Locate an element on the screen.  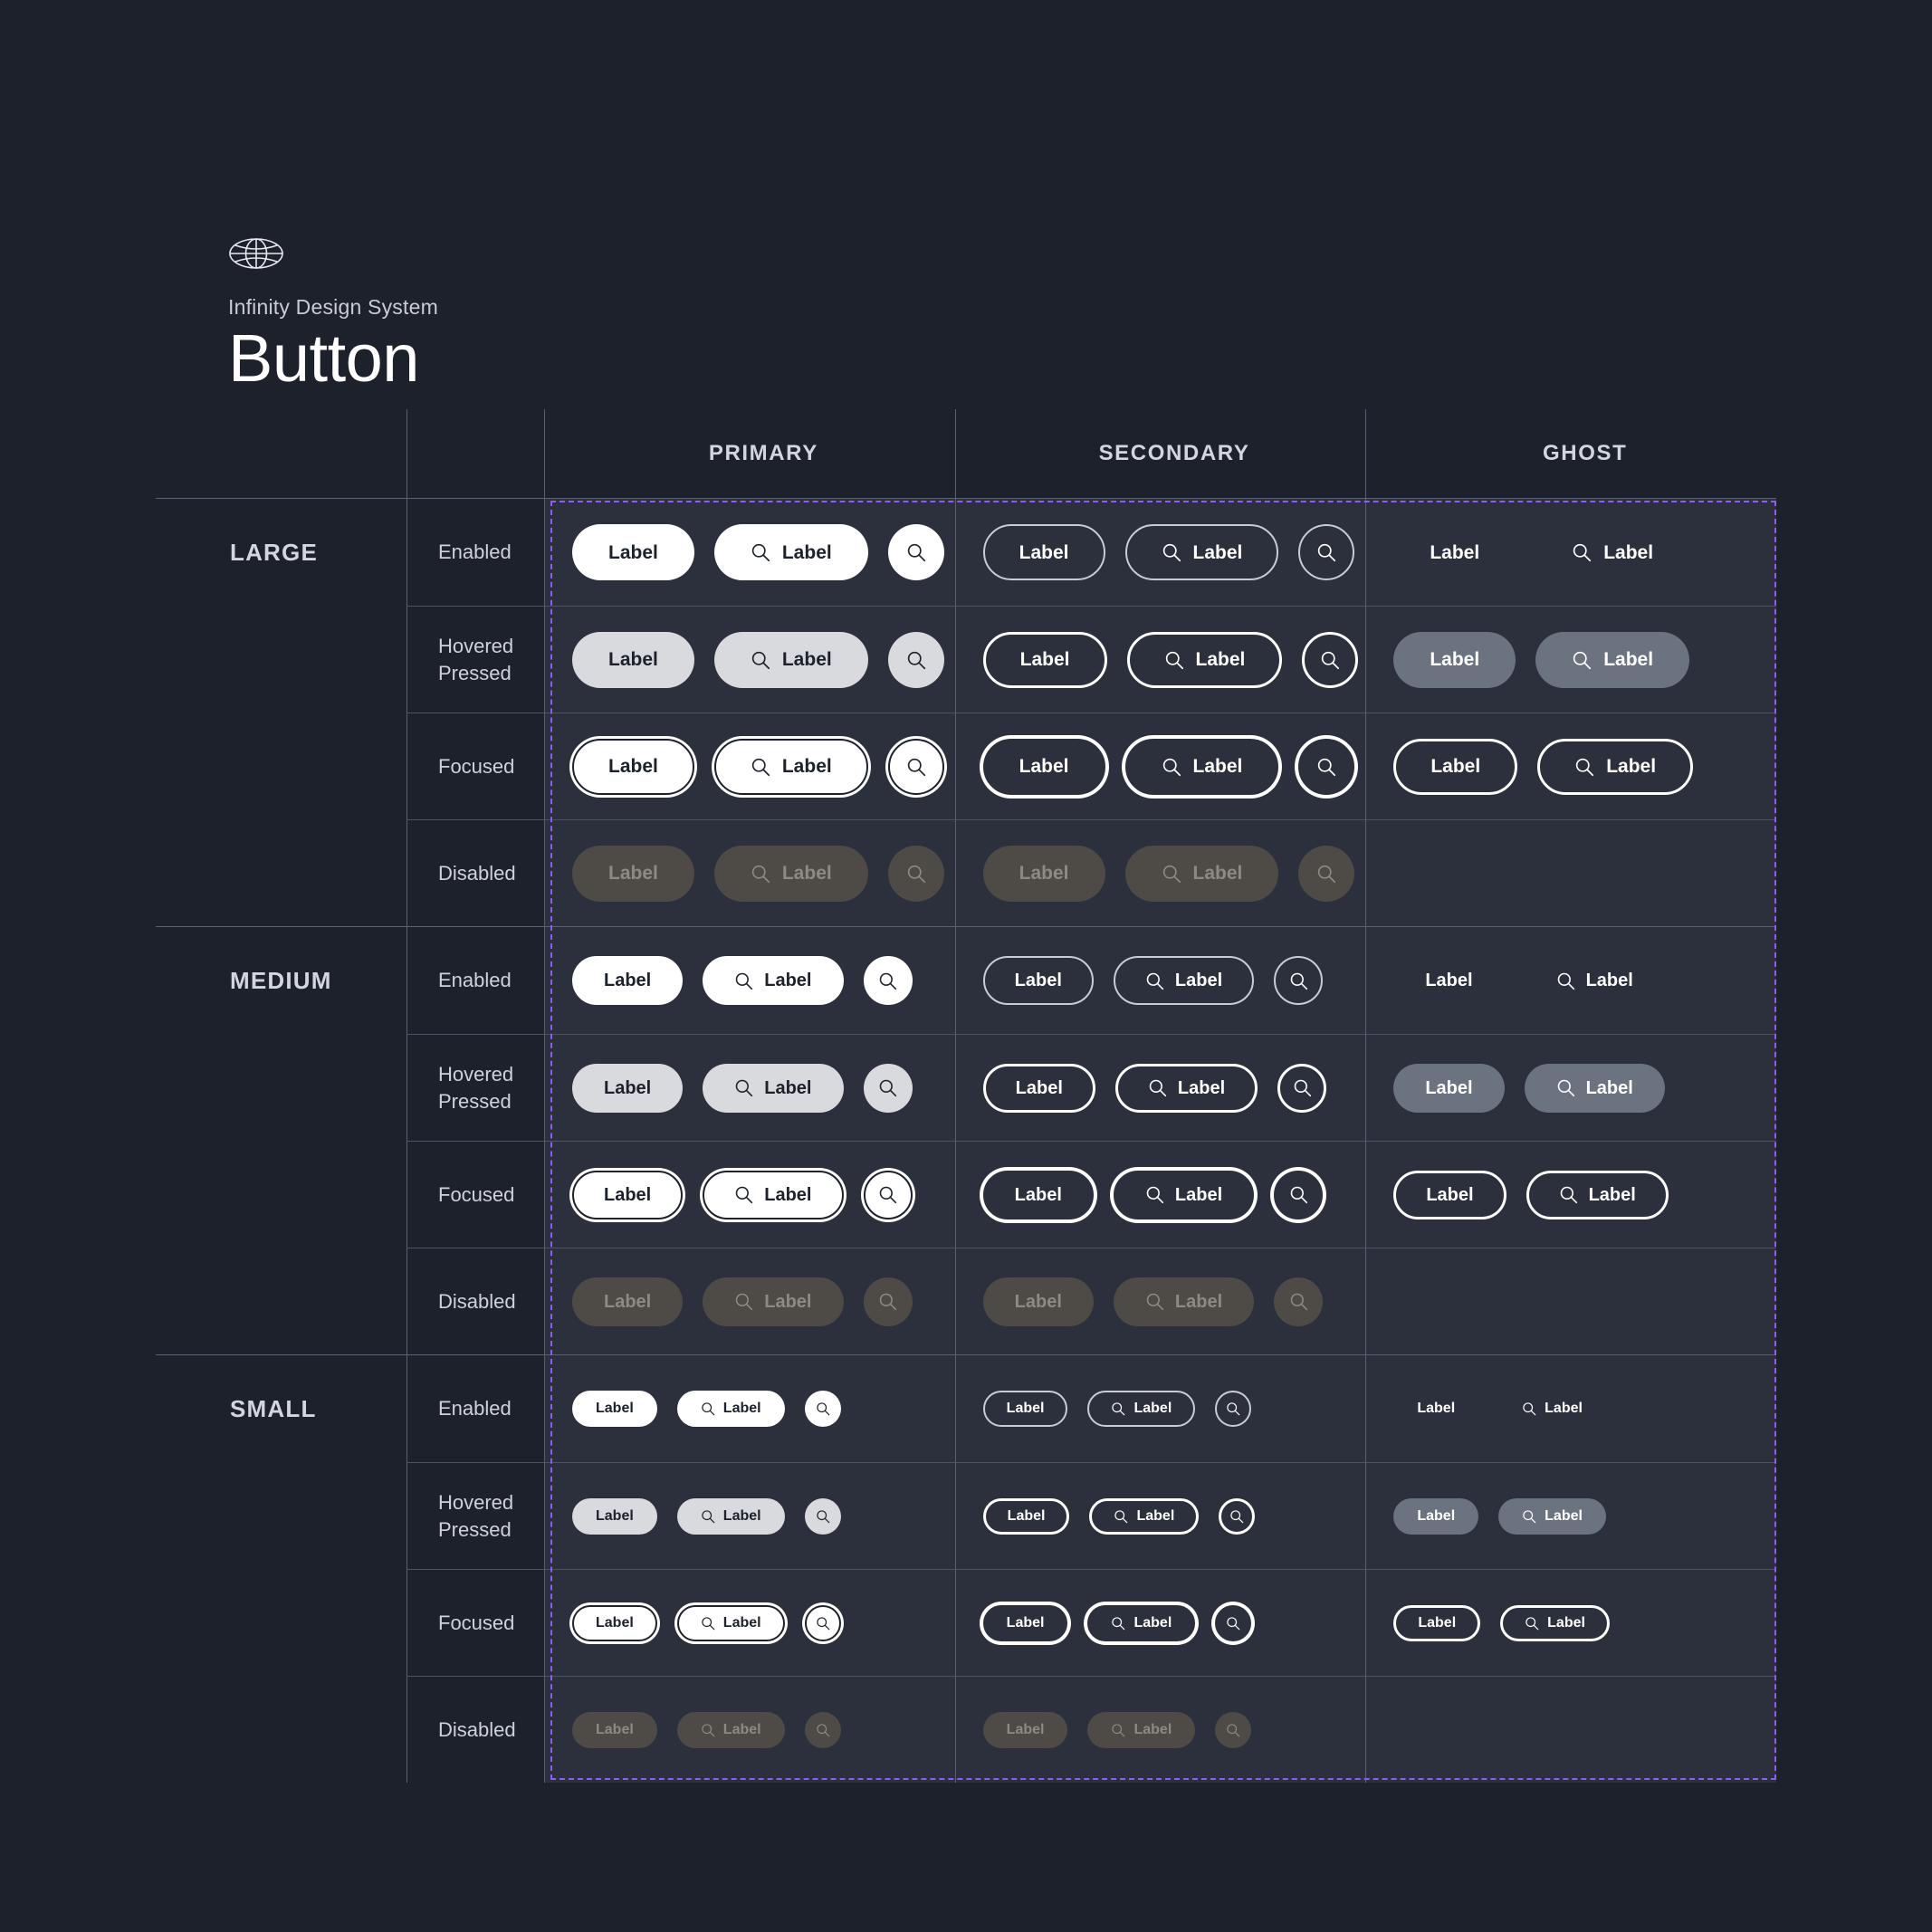
button-primary-enabled-large-label: Label is located at coordinates (633, 552).